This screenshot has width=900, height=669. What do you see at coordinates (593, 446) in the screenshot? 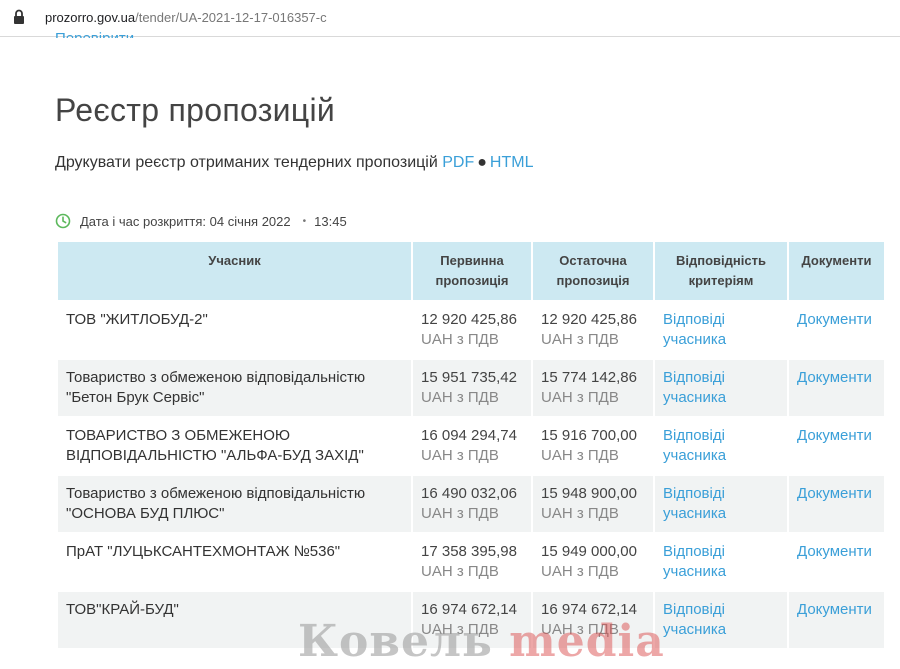
I see `final-offer: 15 916 700,00 UAH з ПДВ` at bounding box center [593, 446].